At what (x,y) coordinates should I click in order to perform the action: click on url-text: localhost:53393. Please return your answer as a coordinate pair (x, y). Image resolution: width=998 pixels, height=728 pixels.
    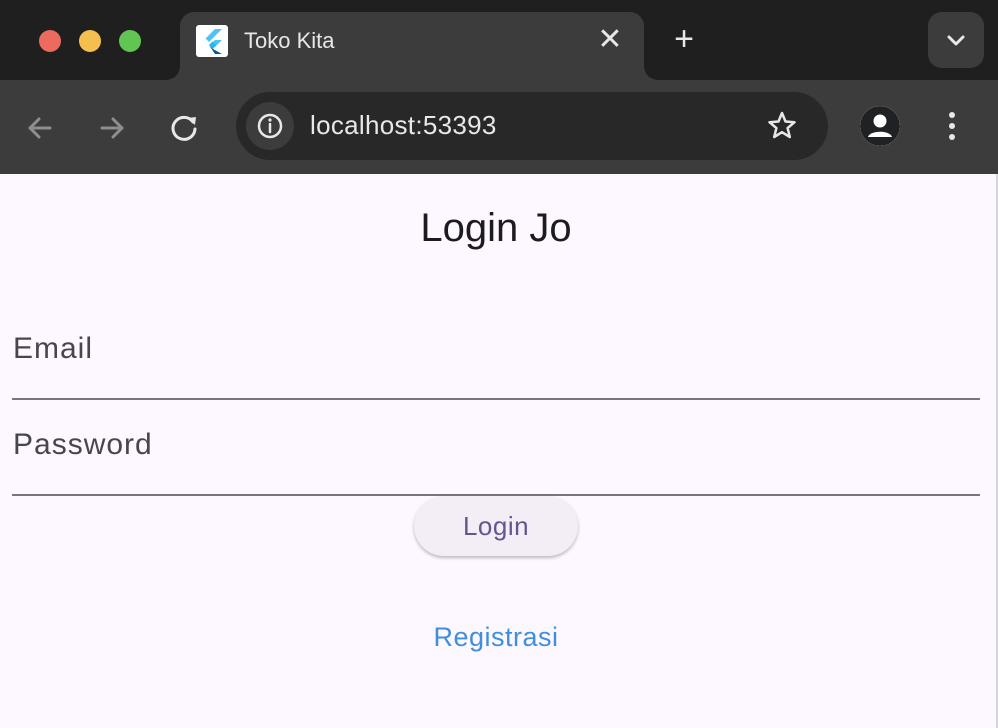
    Looking at the image, I should click on (403, 125).